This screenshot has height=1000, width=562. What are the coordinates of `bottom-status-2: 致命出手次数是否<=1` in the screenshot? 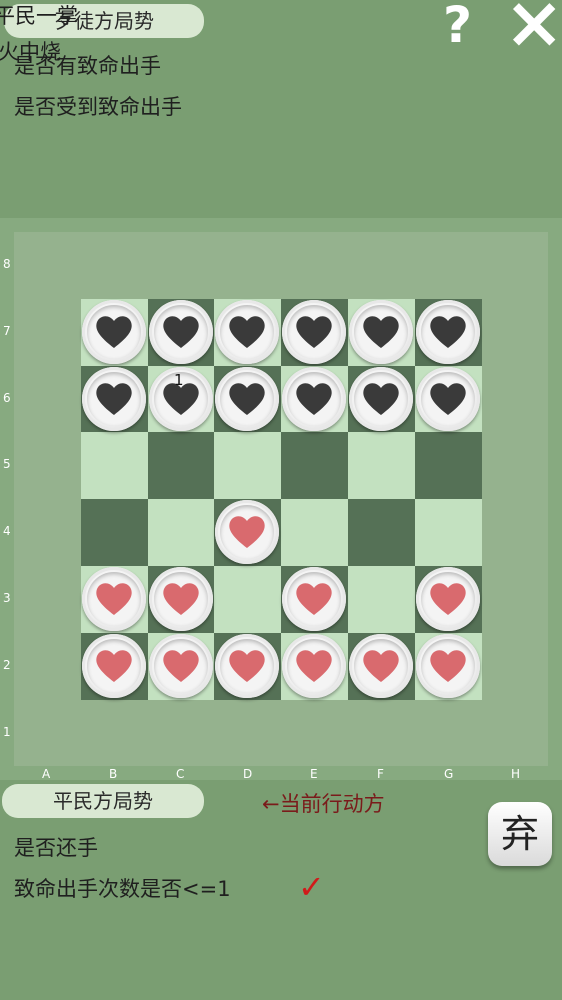 It's located at (122, 889).